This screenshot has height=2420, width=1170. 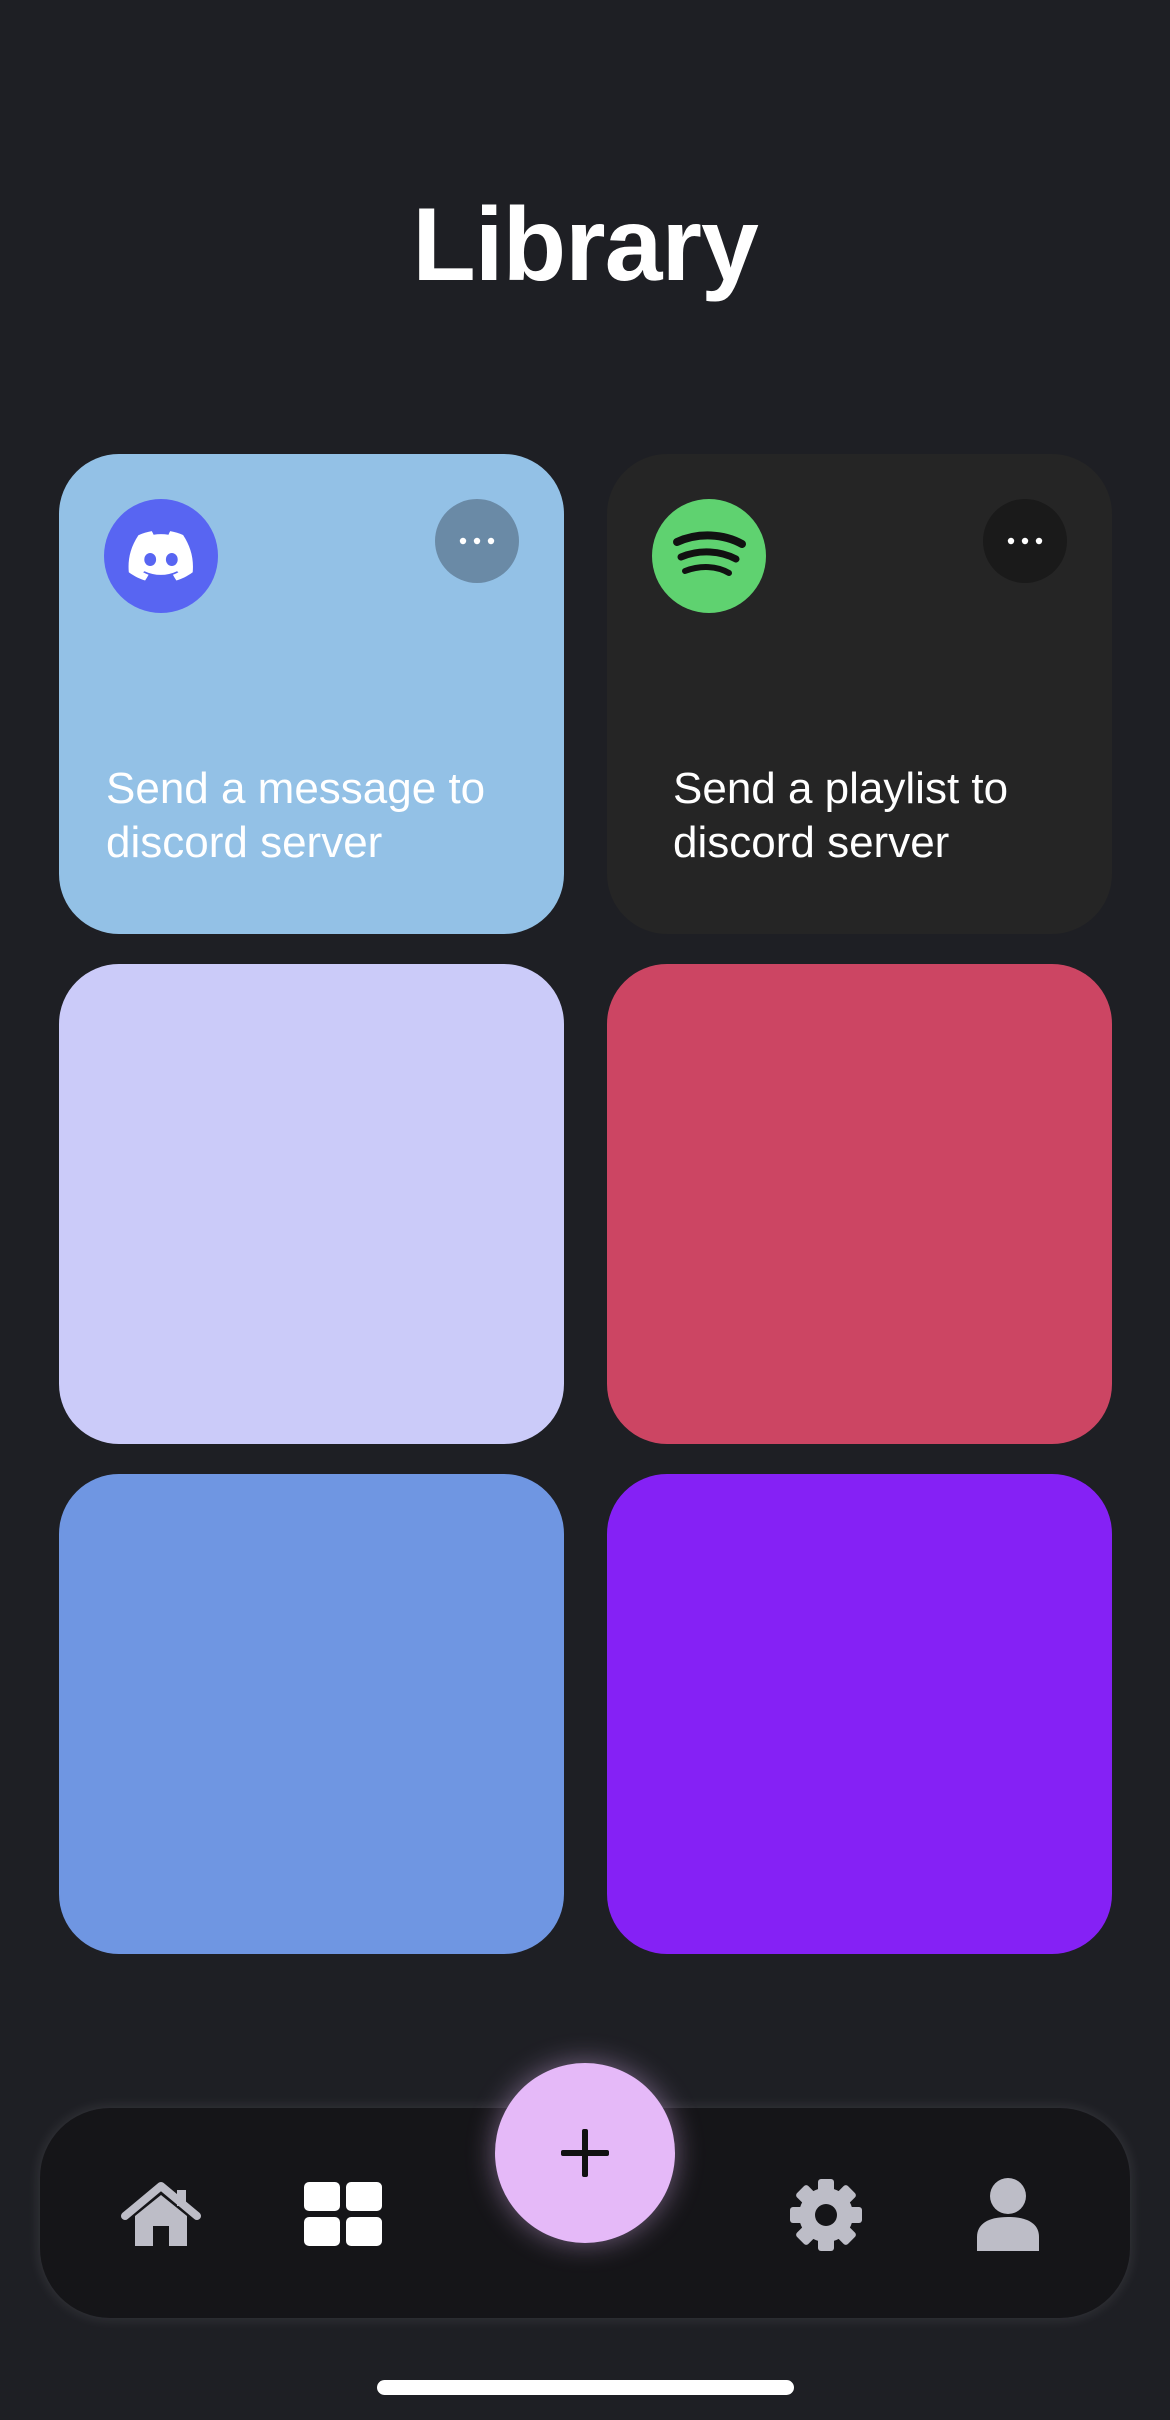 I want to click on home-indicator, so click(x=585, y=2387).